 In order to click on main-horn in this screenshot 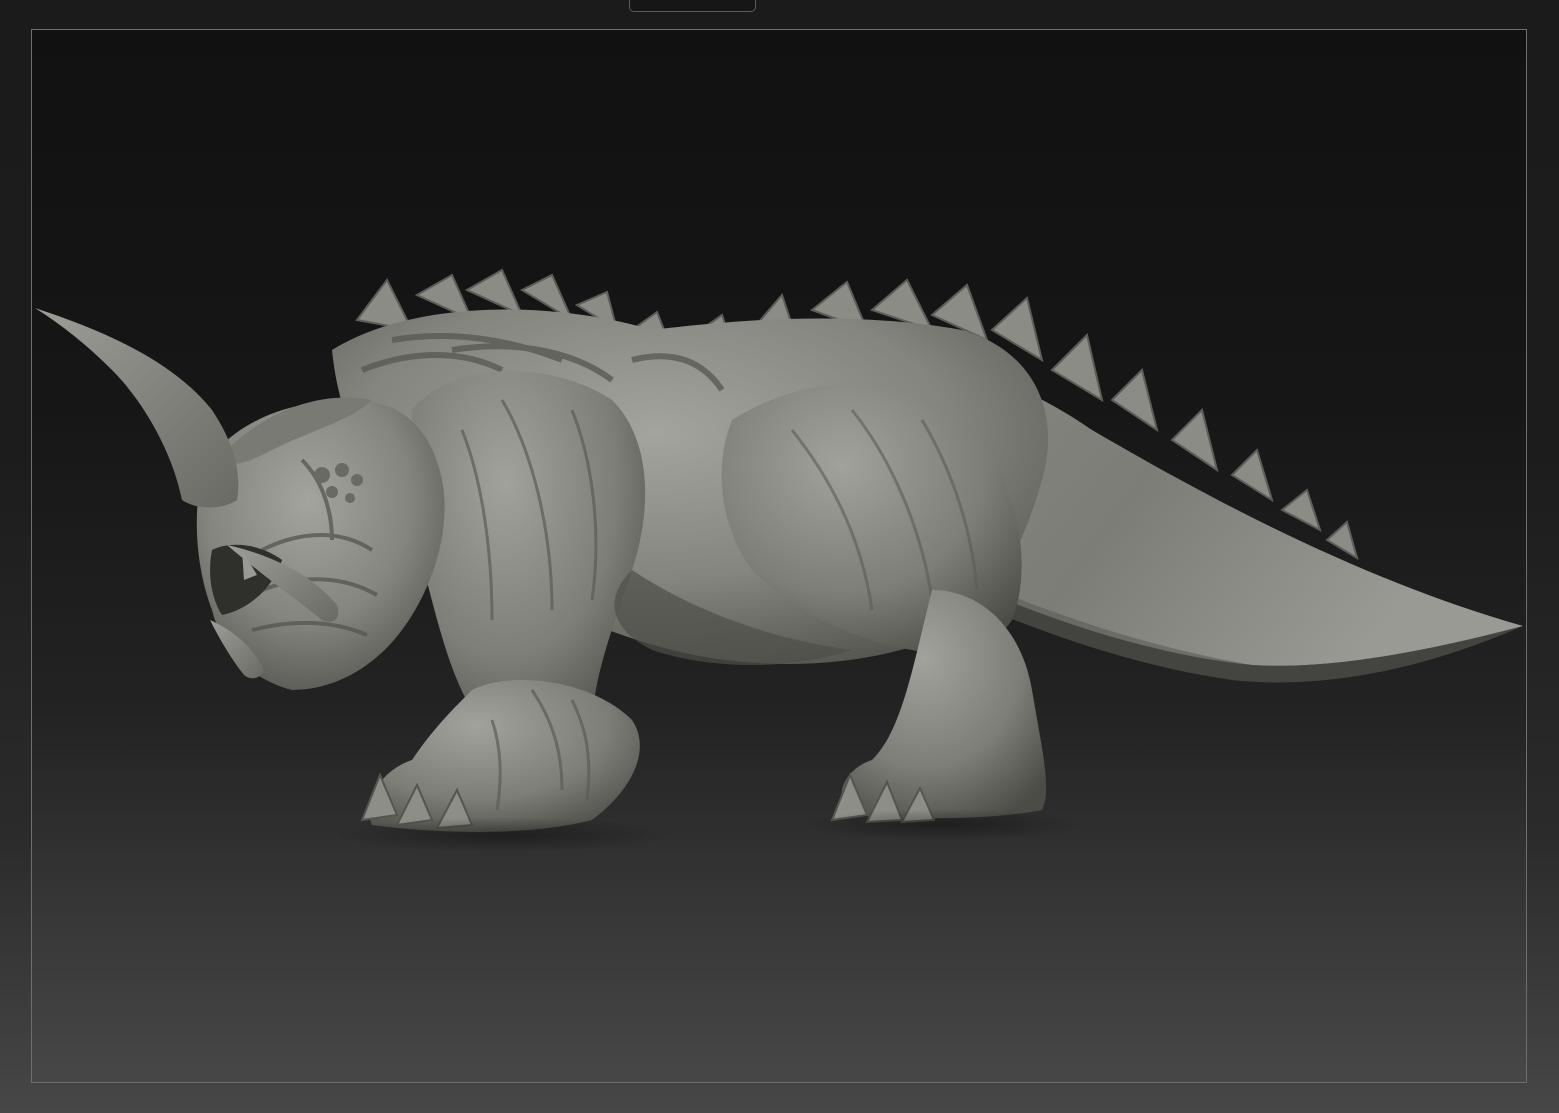, I will do `click(137, 408)`.